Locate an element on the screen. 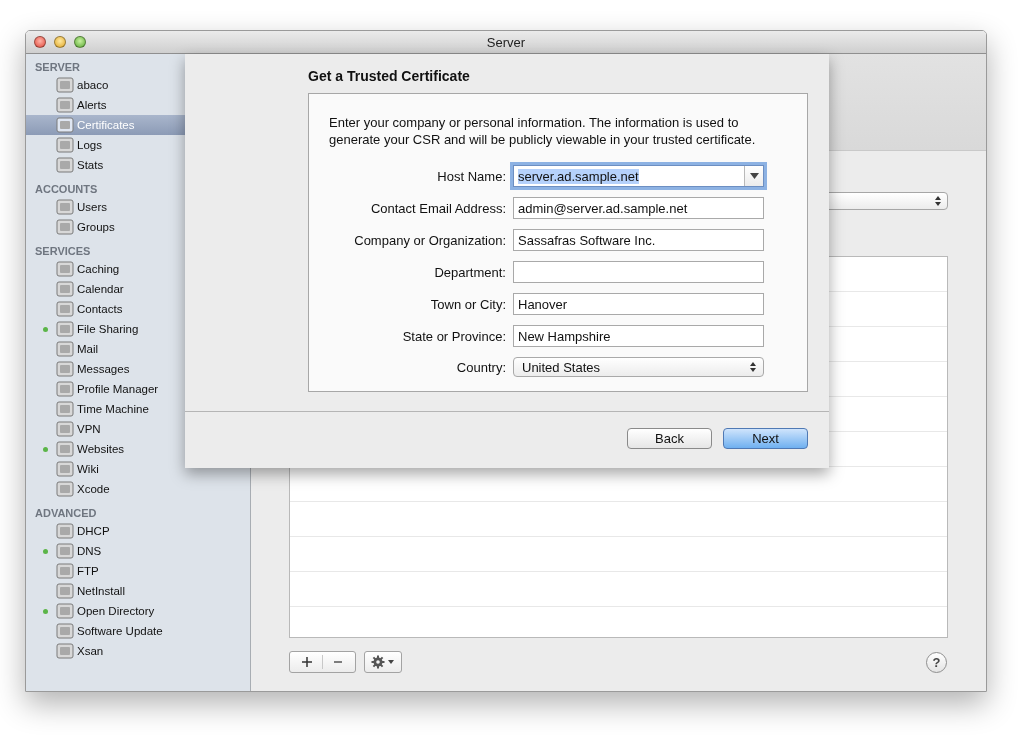 Image resolution: width=1025 pixels, height=744 pixels. dropdown-arrow-icon is located at coordinates (754, 176).